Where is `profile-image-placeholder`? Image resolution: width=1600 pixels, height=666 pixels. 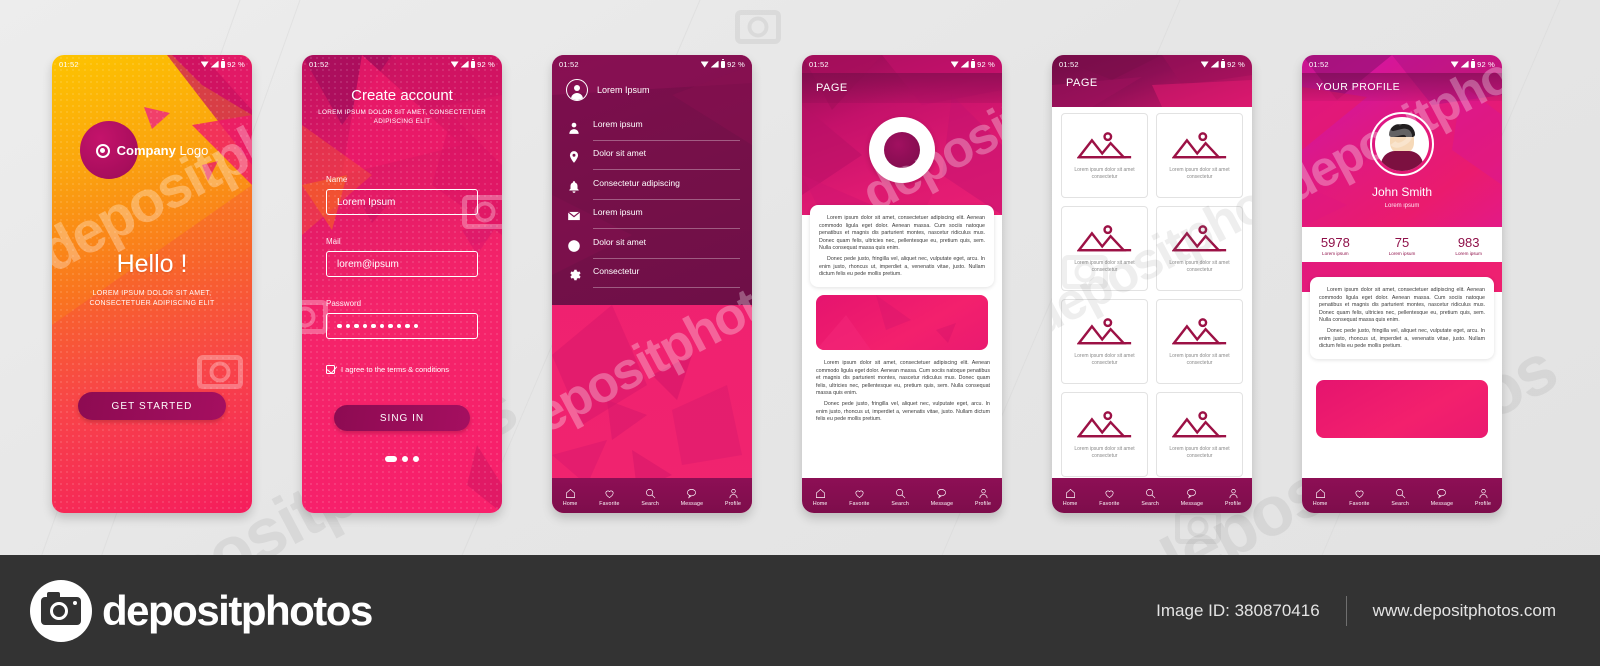 profile-image-placeholder is located at coordinates (1402, 409).